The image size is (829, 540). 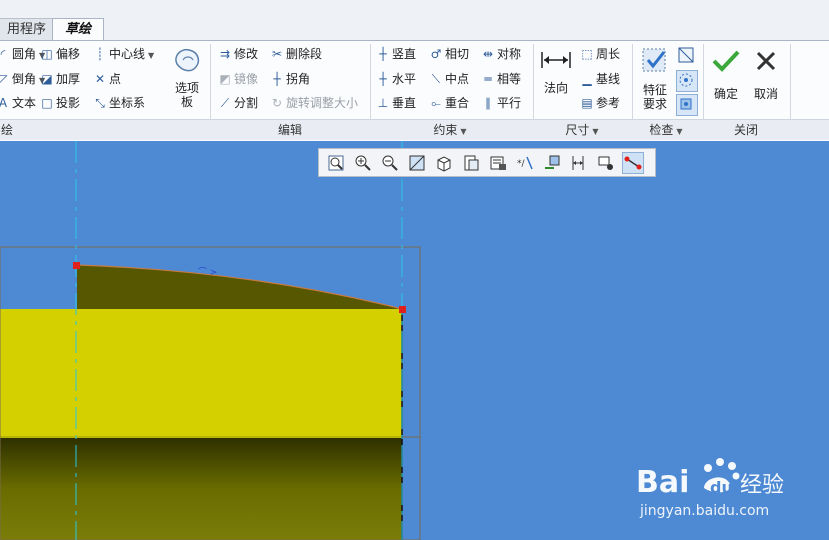 What do you see at coordinates (238, 79) in the screenshot?
I see `mirror-button: ◩ 镜像` at bounding box center [238, 79].